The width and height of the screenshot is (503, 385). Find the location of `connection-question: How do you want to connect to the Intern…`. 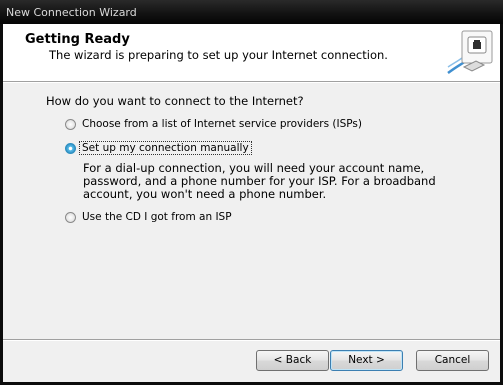

connection-question: How do you want to connect to the Intern… is located at coordinates (175, 101).